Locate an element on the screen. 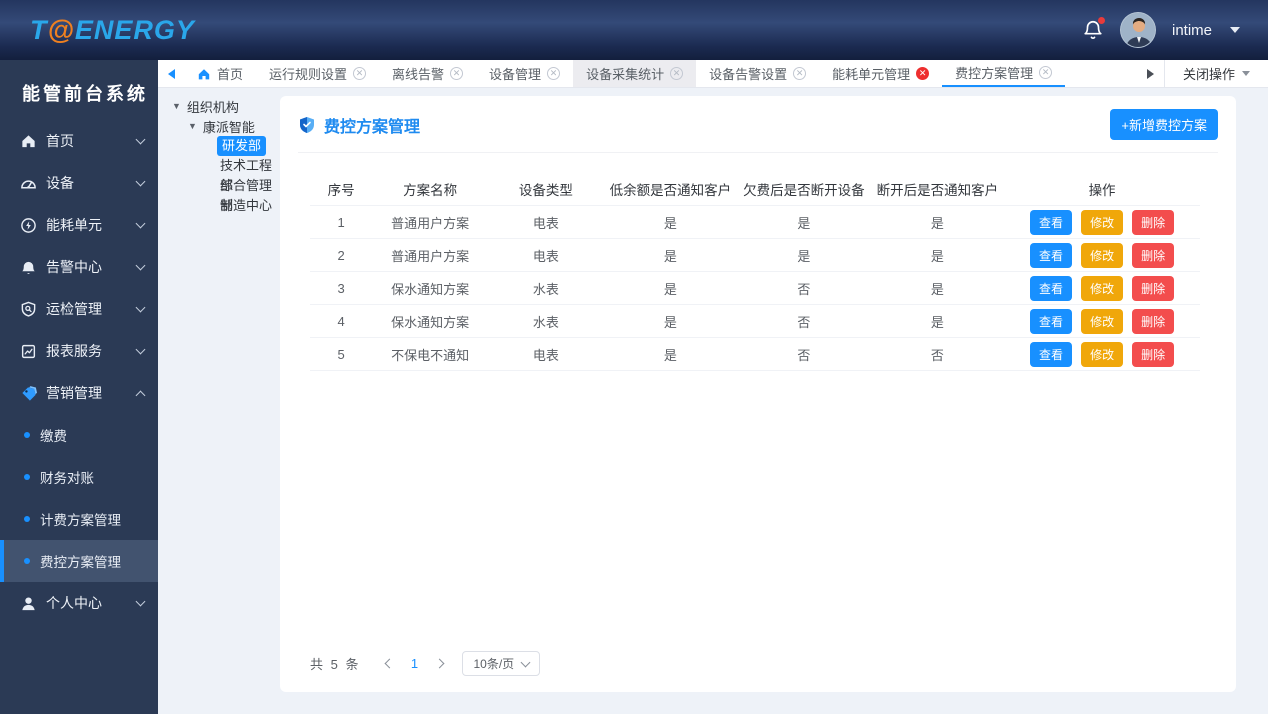 Image resolution: width=1268 pixels, height=714 pixels. sidebar-item-3: 能耗单元 is located at coordinates (79, 225).